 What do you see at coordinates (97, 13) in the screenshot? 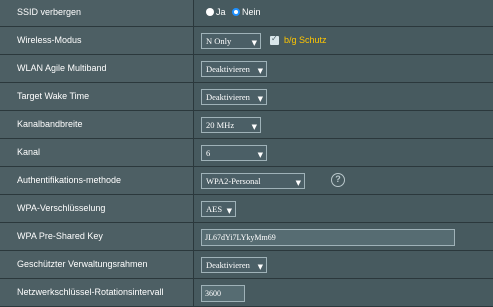
I see `ssid-hide-label: SSID verbergen` at bounding box center [97, 13].